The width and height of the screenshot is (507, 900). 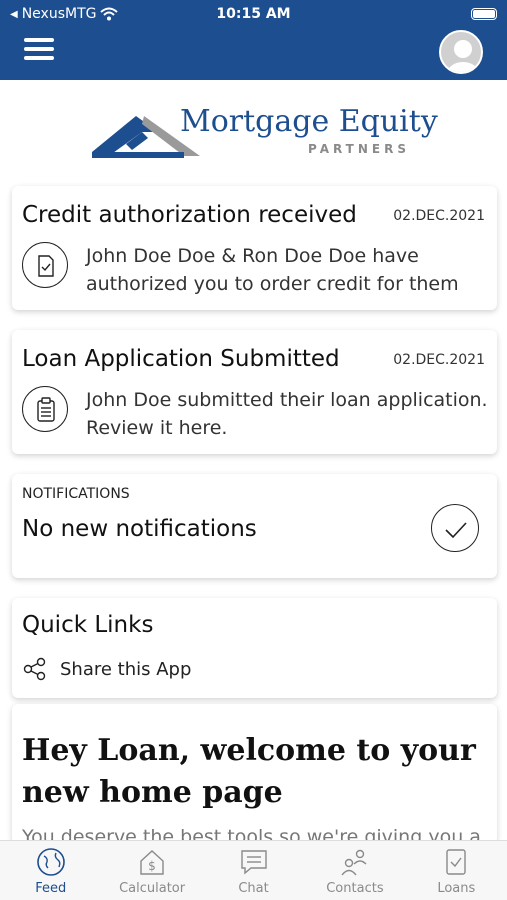 I want to click on hamburger-icon, so click(x=39, y=50).